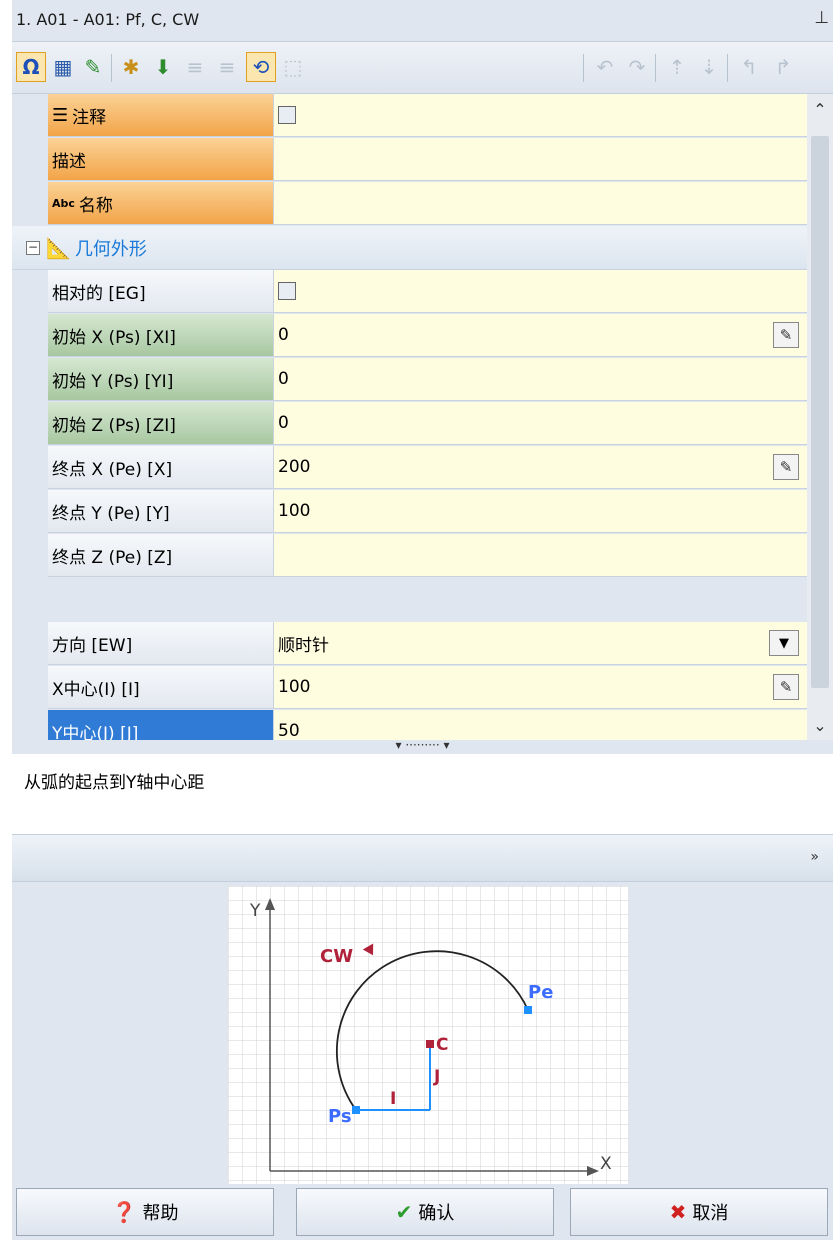 This screenshot has height=1240, width=833. What do you see at coordinates (33, 247) in the screenshot?
I see `collapse-icon: −` at bounding box center [33, 247].